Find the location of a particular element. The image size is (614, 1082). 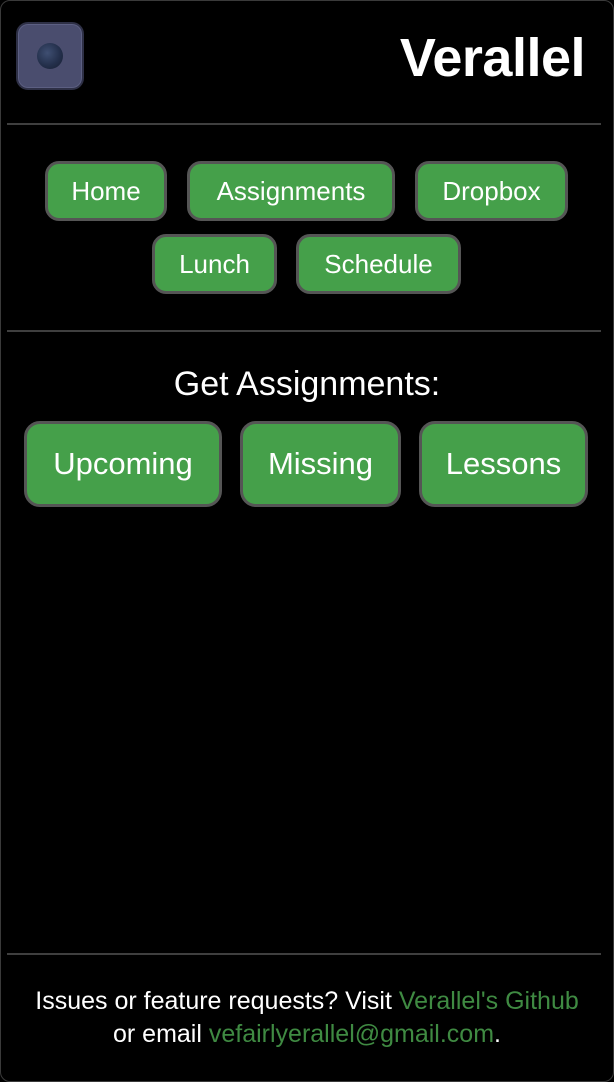

lessons-button: Lessons is located at coordinates (503, 464).